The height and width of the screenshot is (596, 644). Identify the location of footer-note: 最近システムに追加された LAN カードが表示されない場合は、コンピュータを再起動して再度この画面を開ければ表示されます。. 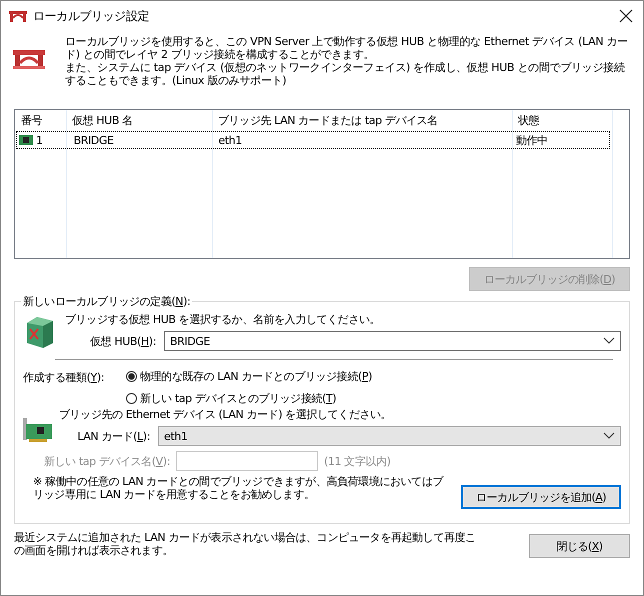
(245, 544).